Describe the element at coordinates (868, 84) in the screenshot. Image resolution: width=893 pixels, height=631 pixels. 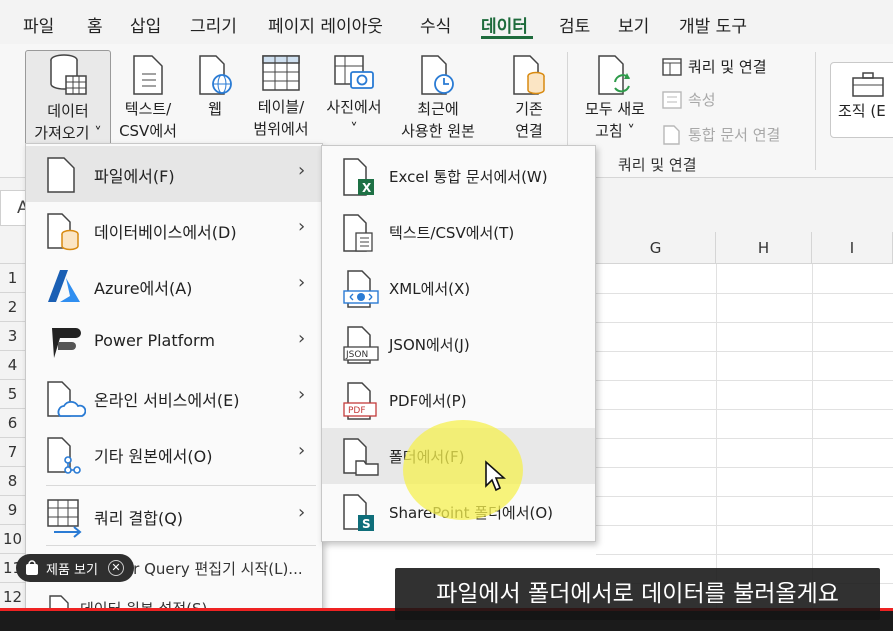
I see `briefcase-icon` at that location.